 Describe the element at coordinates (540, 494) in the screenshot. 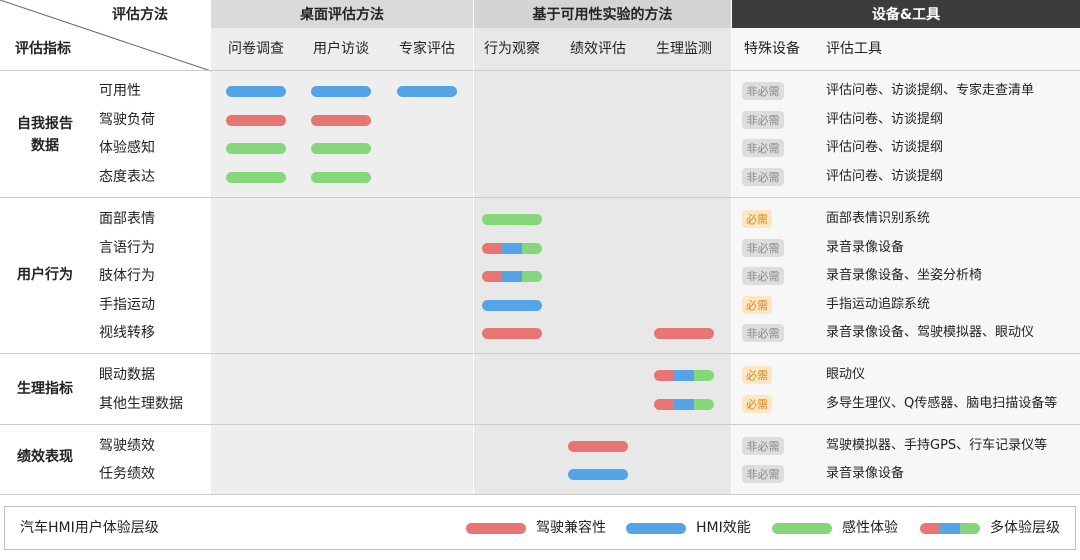

I see `table-bottom-divider` at that location.